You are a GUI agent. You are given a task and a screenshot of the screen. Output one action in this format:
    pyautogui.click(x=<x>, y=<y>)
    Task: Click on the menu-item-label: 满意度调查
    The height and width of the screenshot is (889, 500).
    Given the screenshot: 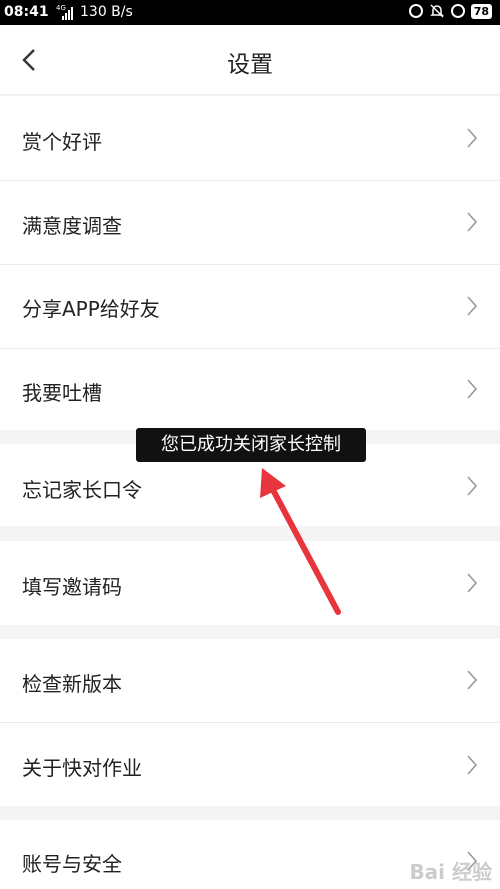 What is the action you would take?
    pyautogui.click(x=72, y=226)
    